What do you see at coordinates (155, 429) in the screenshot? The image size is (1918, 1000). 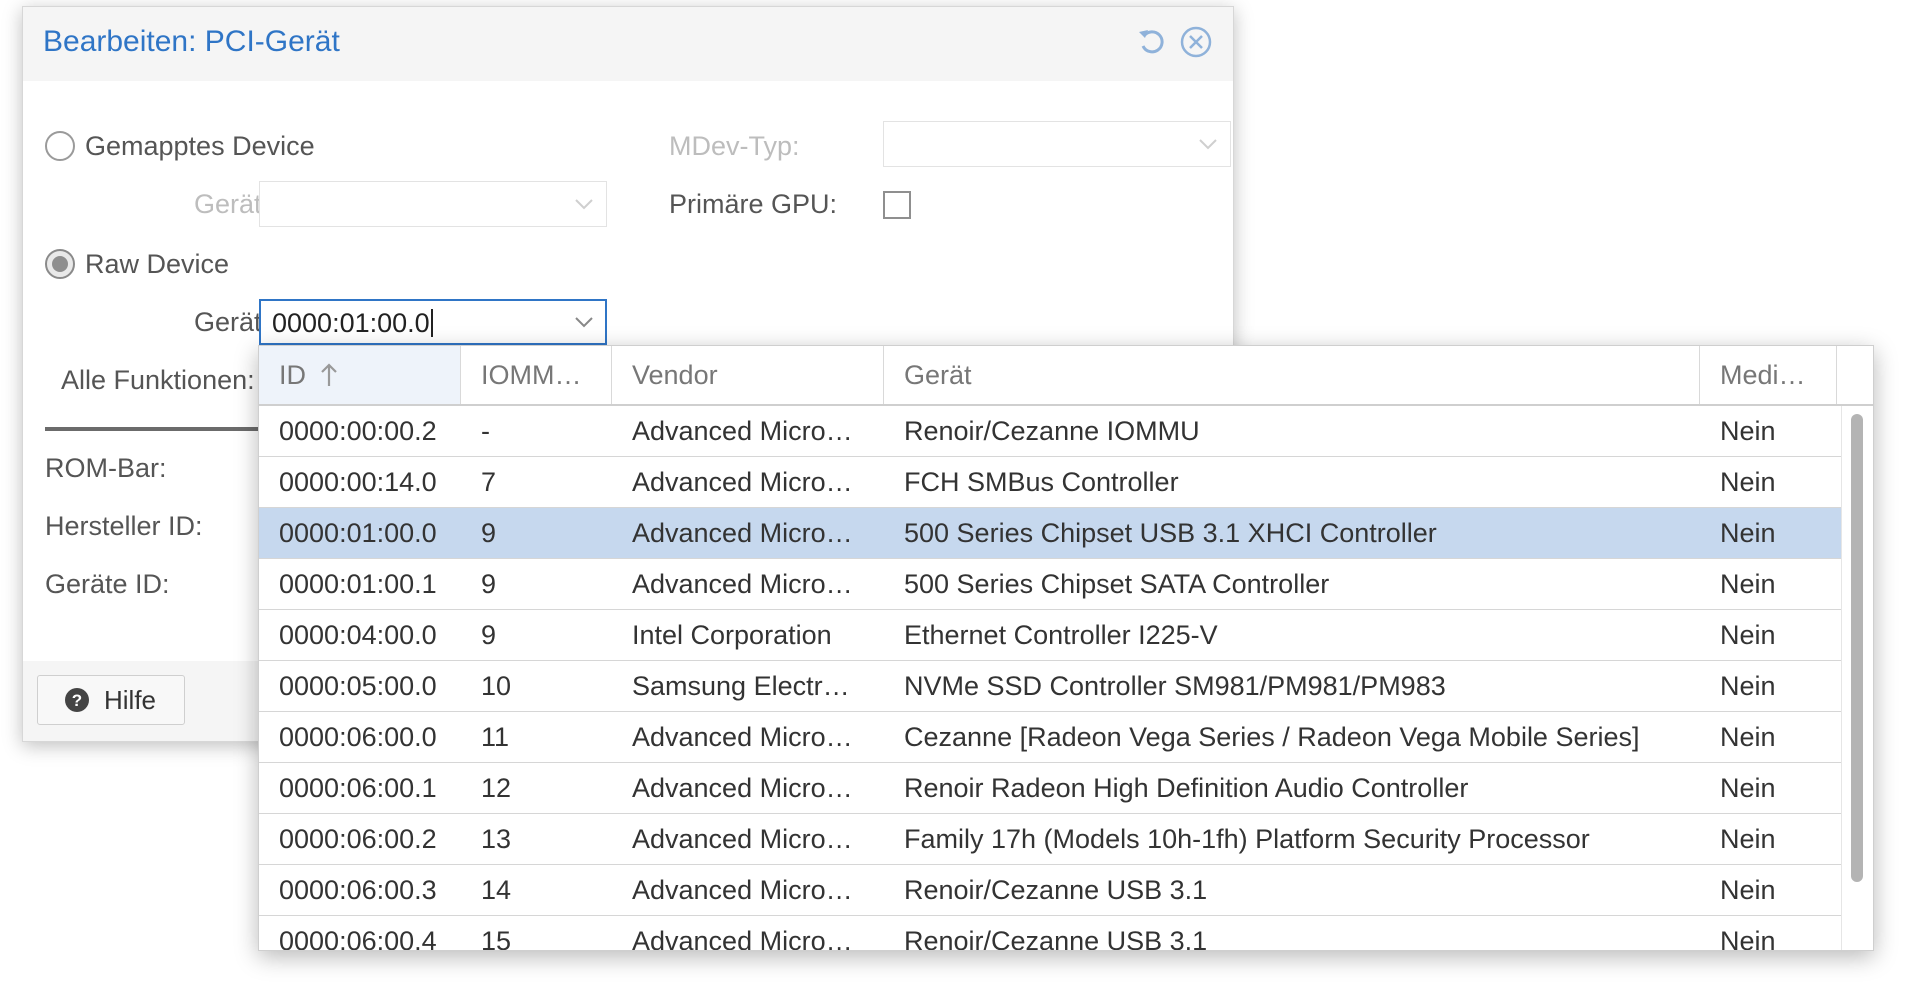 I see `advanced-divider` at bounding box center [155, 429].